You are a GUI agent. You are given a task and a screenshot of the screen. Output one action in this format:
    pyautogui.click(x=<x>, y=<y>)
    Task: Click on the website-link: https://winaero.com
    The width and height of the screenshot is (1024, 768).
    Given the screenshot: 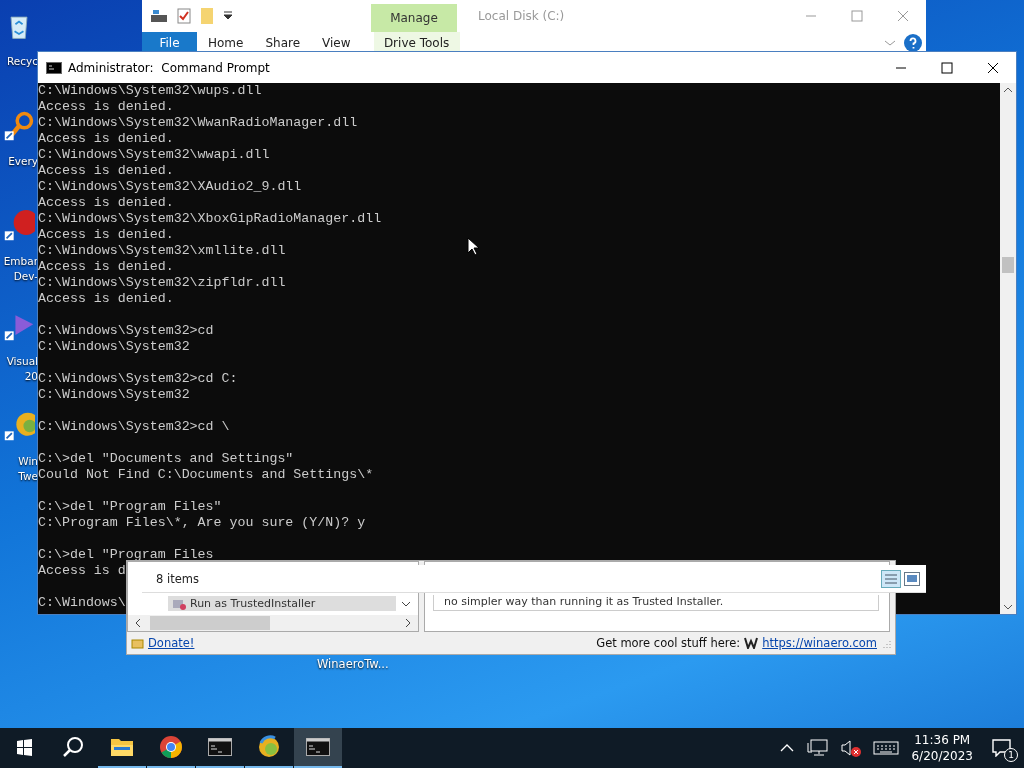 What is the action you would take?
    pyautogui.click(x=819, y=643)
    